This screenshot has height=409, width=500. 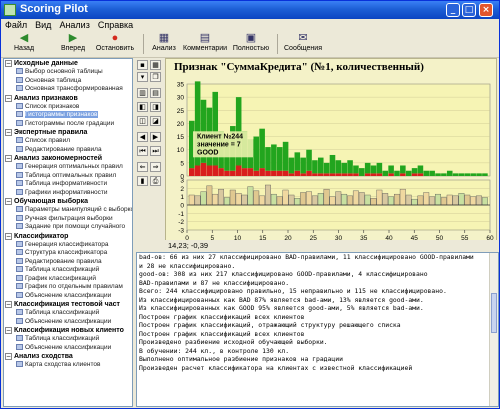 What do you see at coordinates (155, 151) in the screenshot?
I see `last-icon: ⏭` at bounding box center [155, 151].